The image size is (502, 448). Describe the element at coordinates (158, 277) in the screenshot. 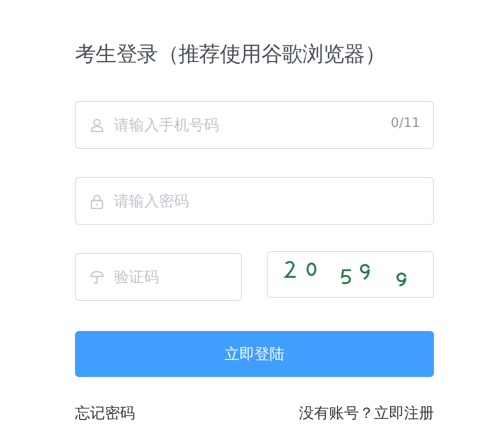

I see `captcha-field: 验证码` at that location.